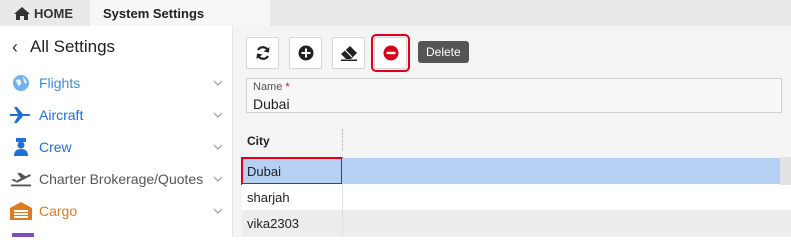 The width and height of the screenshot is (791, 240). Describe the element at coordinates (785, 171) in the screenshot. I see `grid-scrollbar` at that location.